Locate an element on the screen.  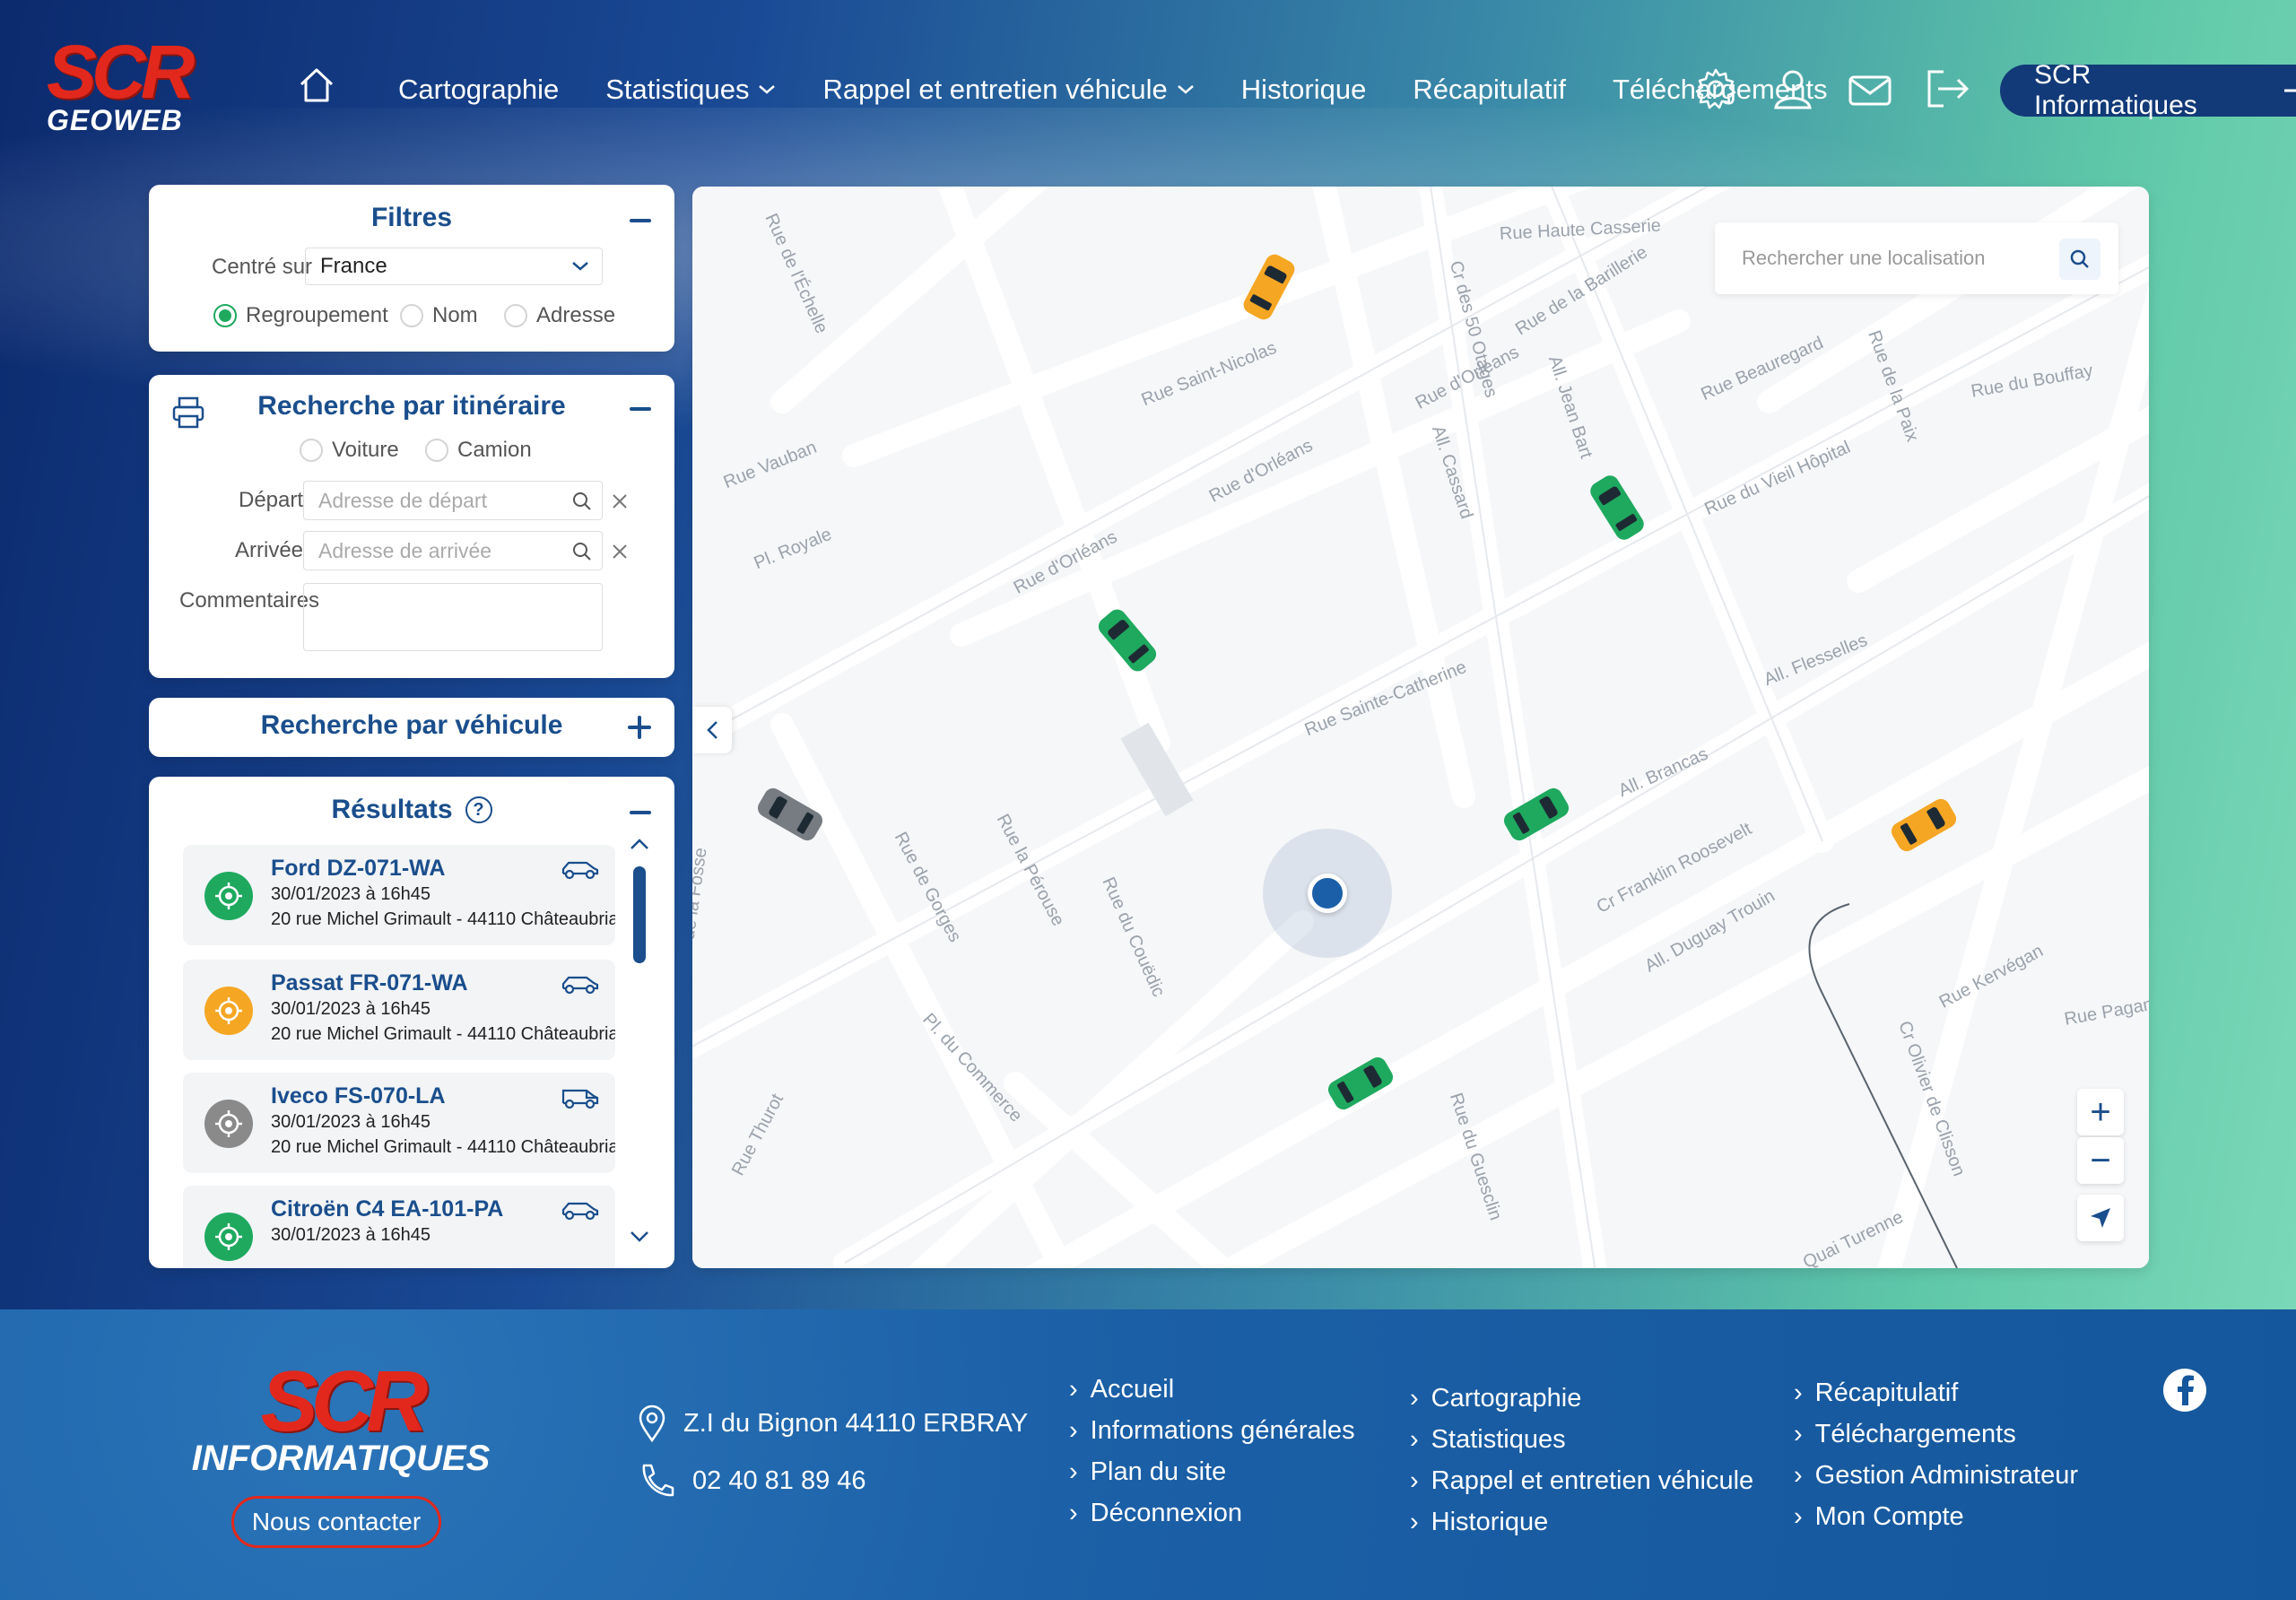
depart-input: Adresse de départ is located at coordinates (453, 500).